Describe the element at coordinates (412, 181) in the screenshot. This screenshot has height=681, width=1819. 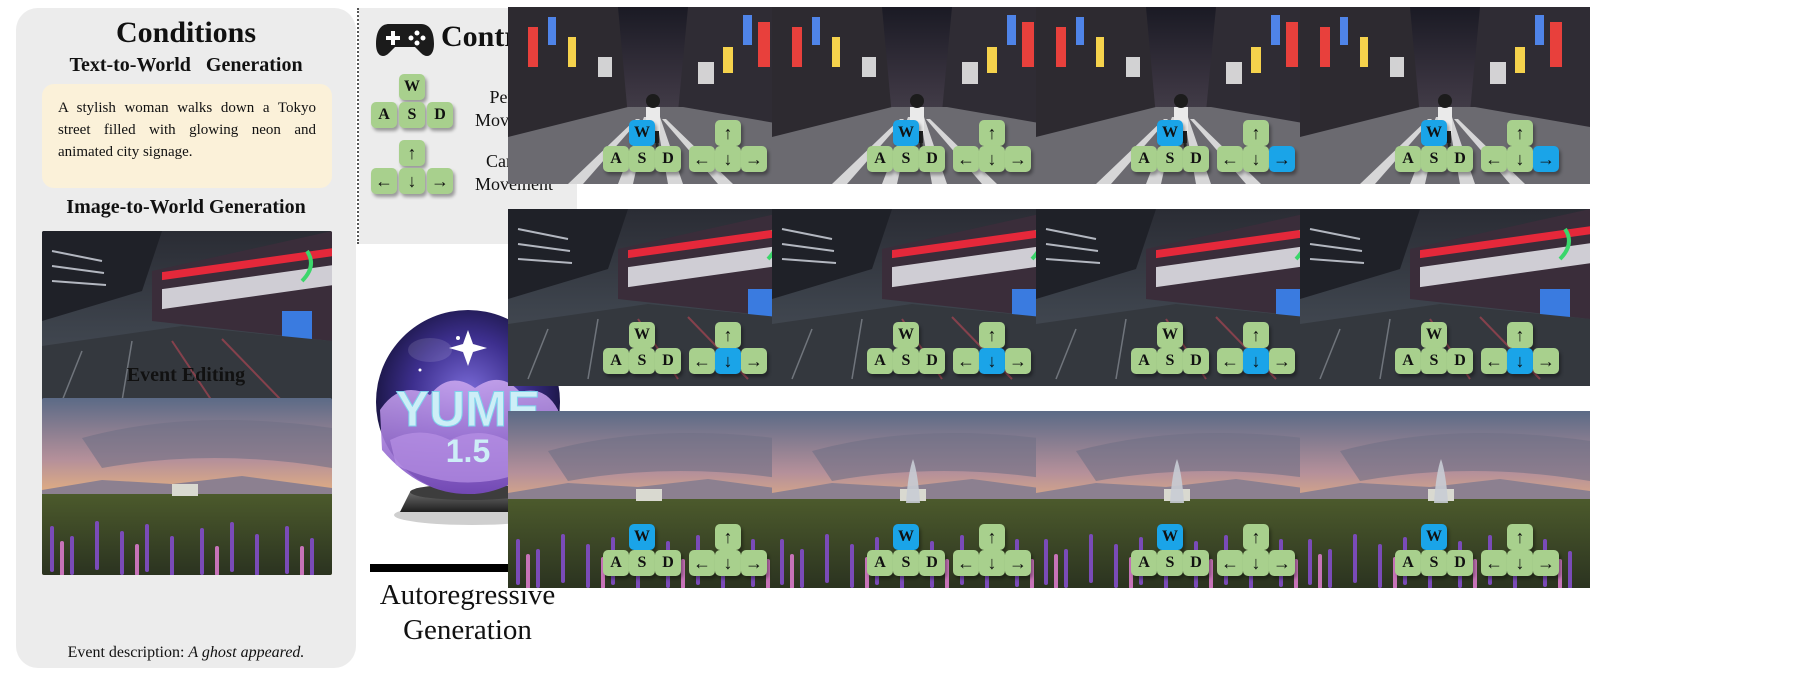
I see `legend-key-down: ↓` at that location.